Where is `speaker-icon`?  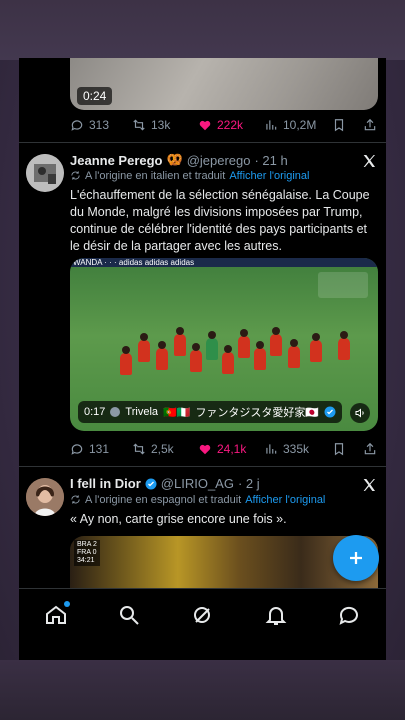 speaker-icon is located at coordinates (359, 413).